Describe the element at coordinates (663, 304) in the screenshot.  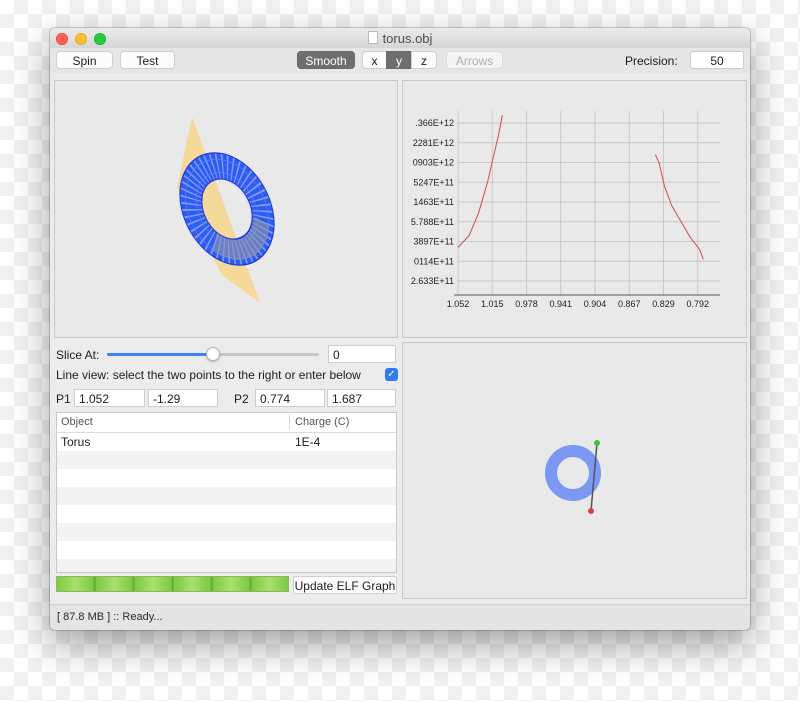
I see `x-tick-label: 0.829` at that location.